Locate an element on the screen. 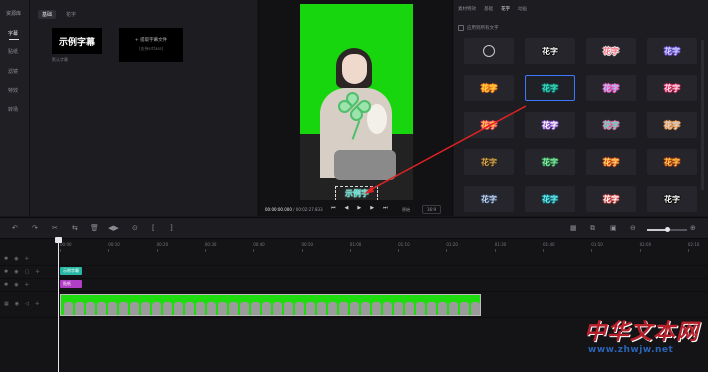 The height and width of the screenshot is (372, 708). next-frame-button: ⏭ is located at coordinates (385, 208).